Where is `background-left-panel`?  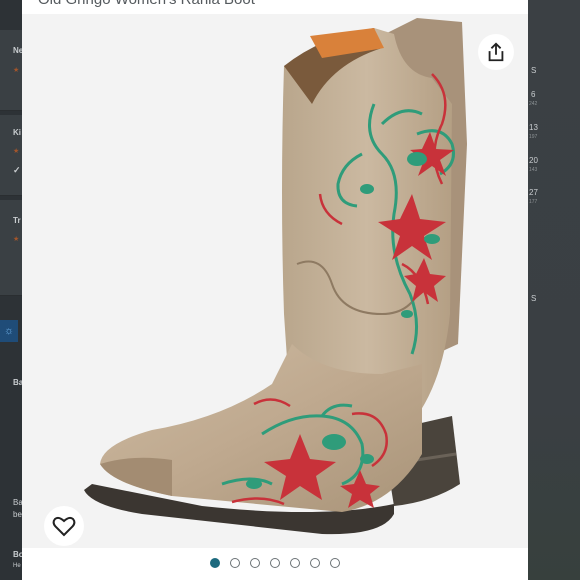 background-left-panel is located at coordinates (12, 290).